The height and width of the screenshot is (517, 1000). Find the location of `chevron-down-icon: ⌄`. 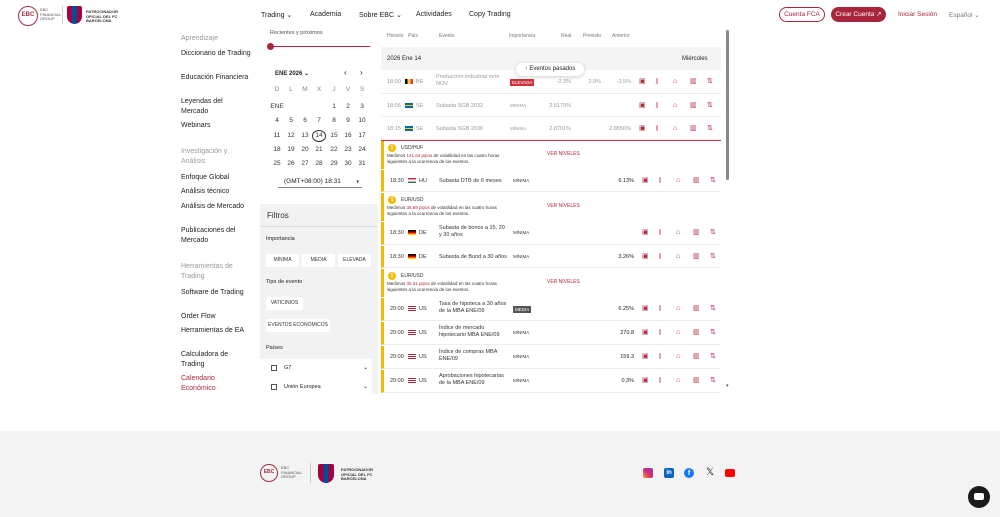

chevron-down-icon: ⌄ is located at coordinates (365, 386).